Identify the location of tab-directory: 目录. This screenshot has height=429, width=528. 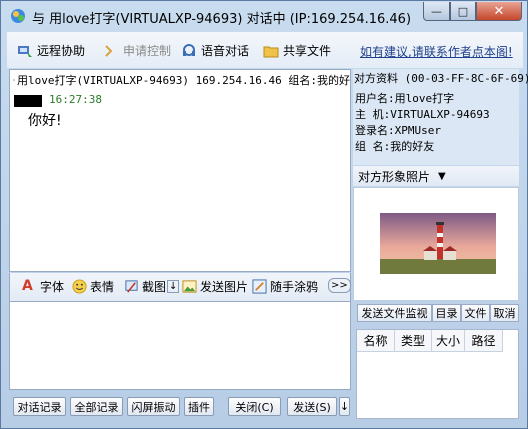
(446, 313).